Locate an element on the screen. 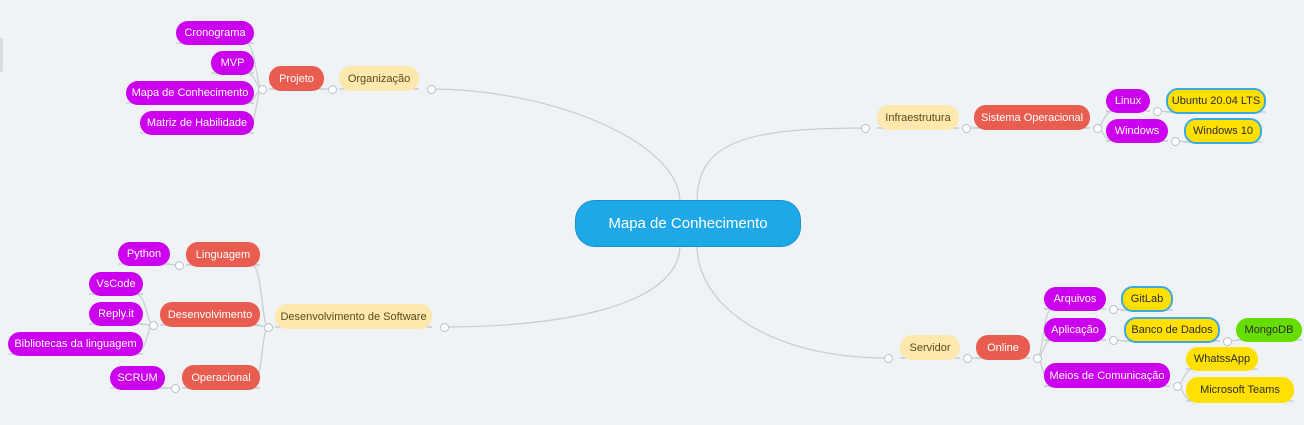 This screenshot has width=1304, height=425. topic-infra: Infraestrutura is located at coordinates (918, 117).